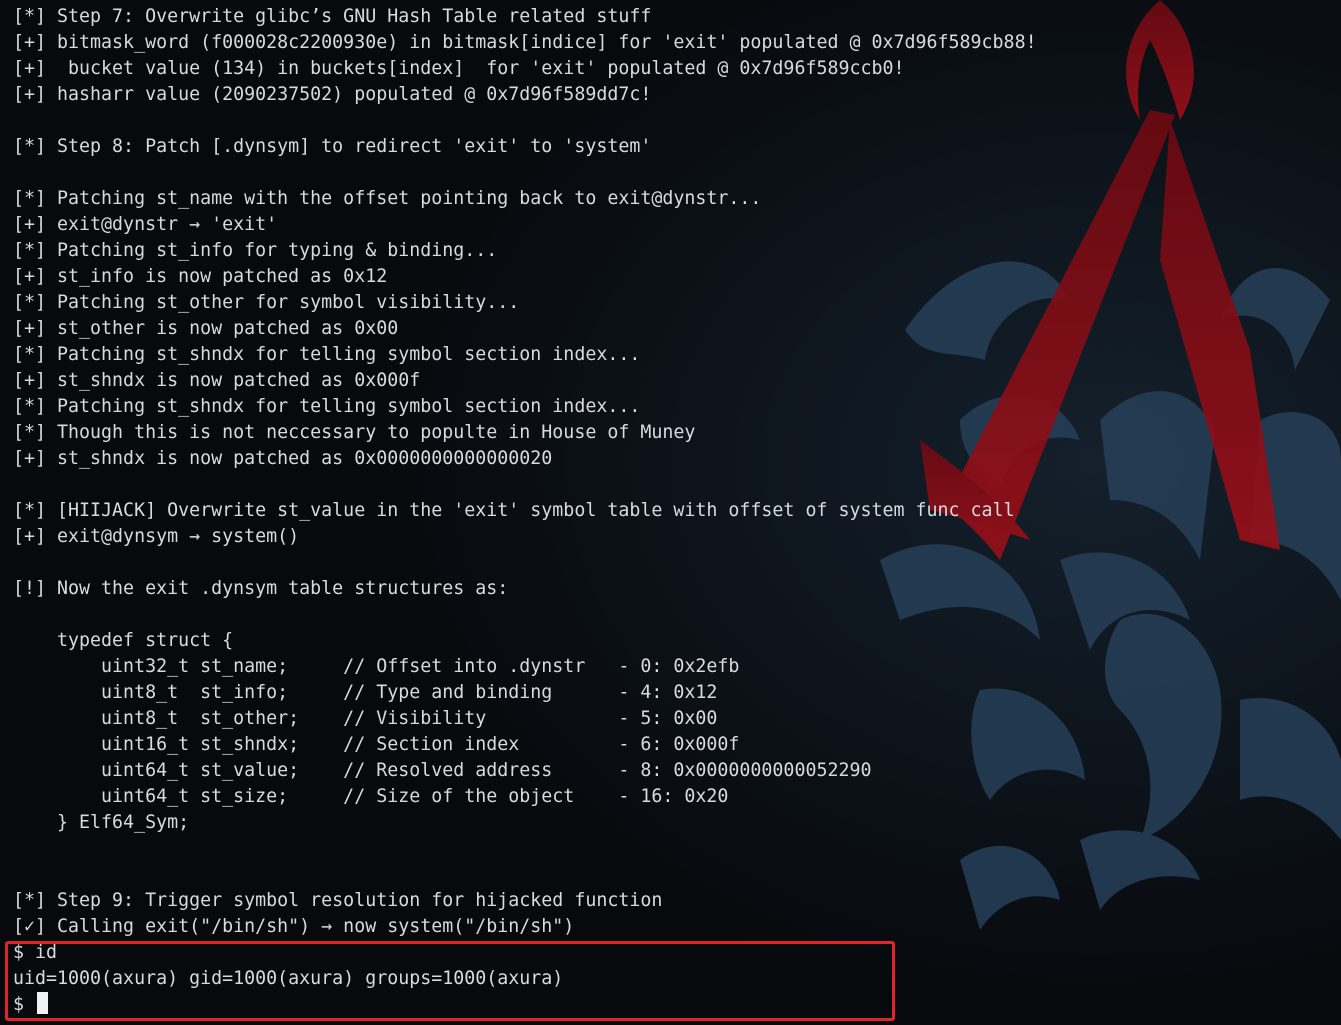 This screenshot has height=1025, width=1341. What do you see at coordinates (35, 952) in the screenshot?
I see `shell-command-line: $ id` at bounding box center [35, 952].